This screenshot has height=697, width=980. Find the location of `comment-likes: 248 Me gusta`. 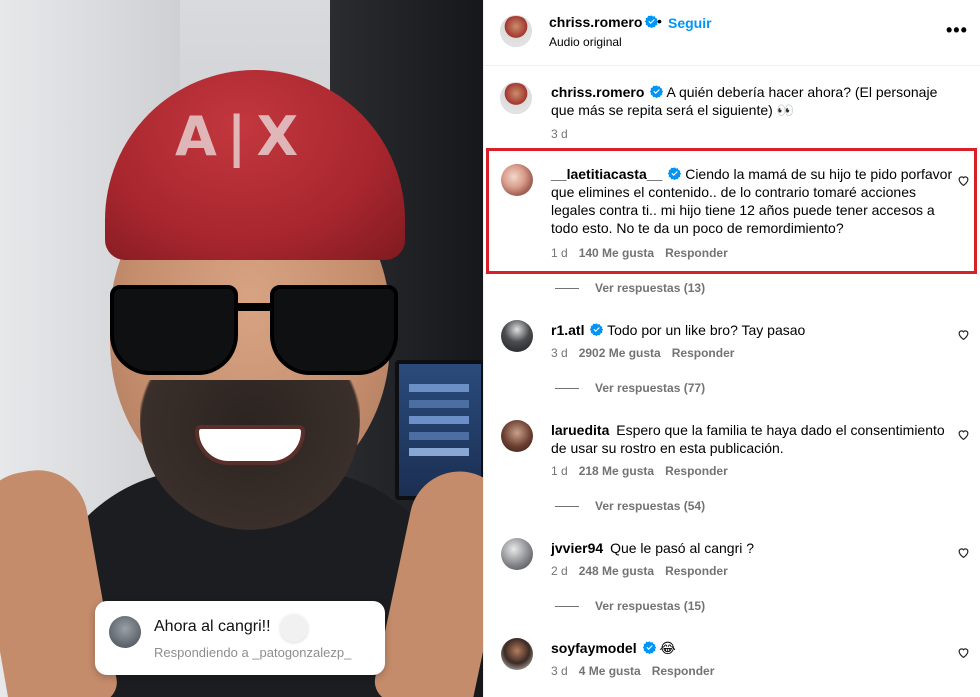

comment-likes: 248 Me gusta is located at coordinates (616, 571).